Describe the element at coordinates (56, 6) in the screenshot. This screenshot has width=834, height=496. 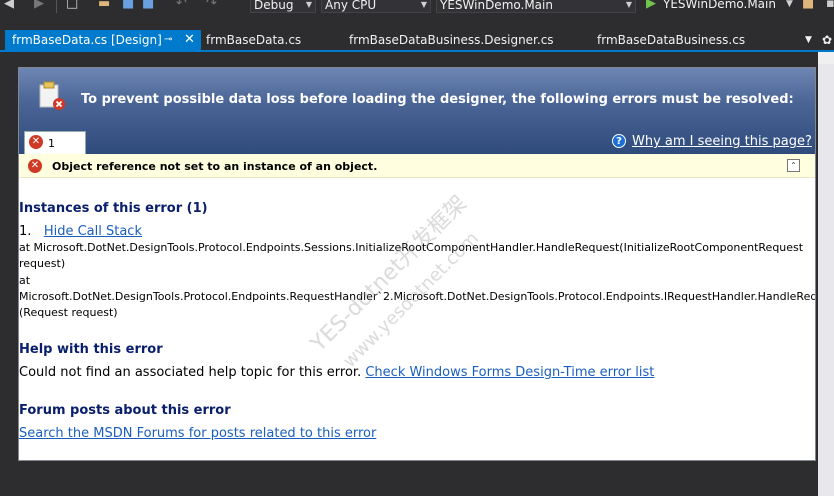
I see `toolbar-separator` at that location.